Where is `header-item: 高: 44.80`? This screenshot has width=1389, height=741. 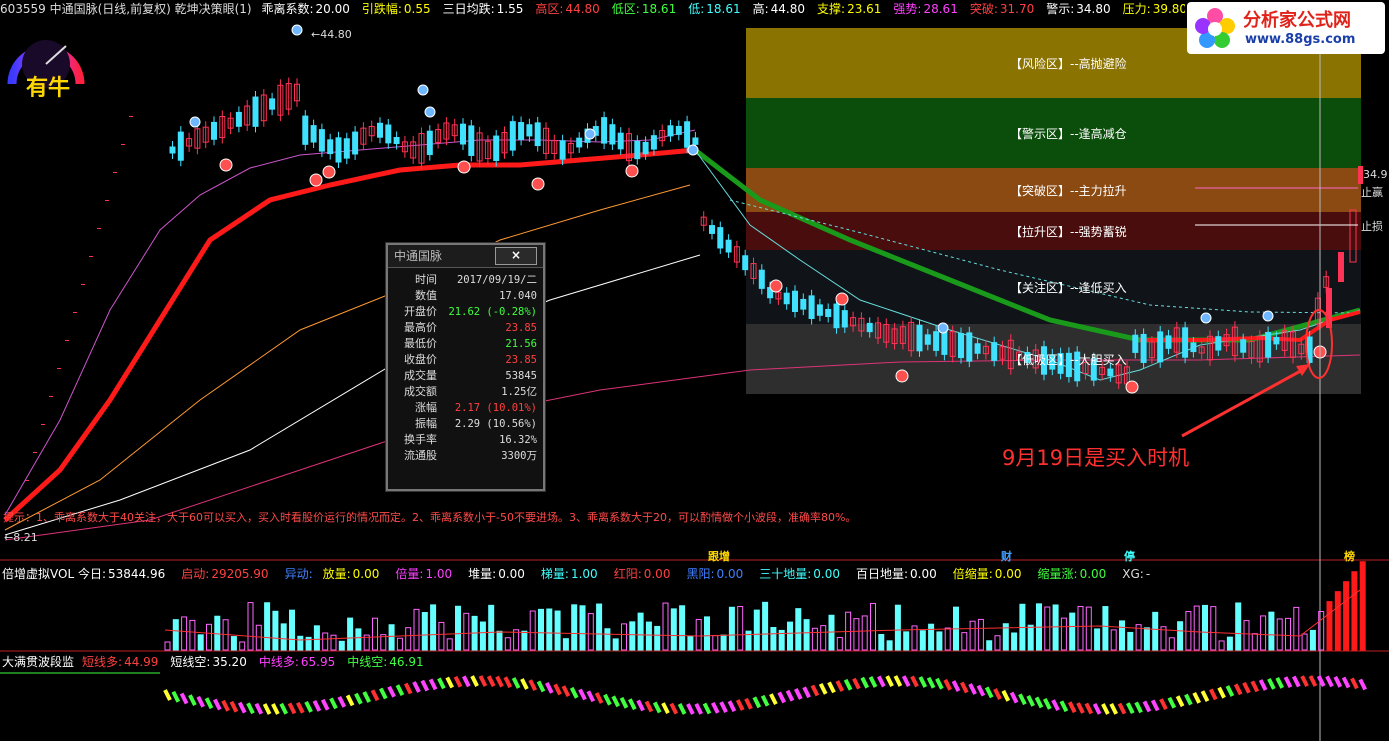
header-item: 高: 44.80 is located at coordinates (782, 9).